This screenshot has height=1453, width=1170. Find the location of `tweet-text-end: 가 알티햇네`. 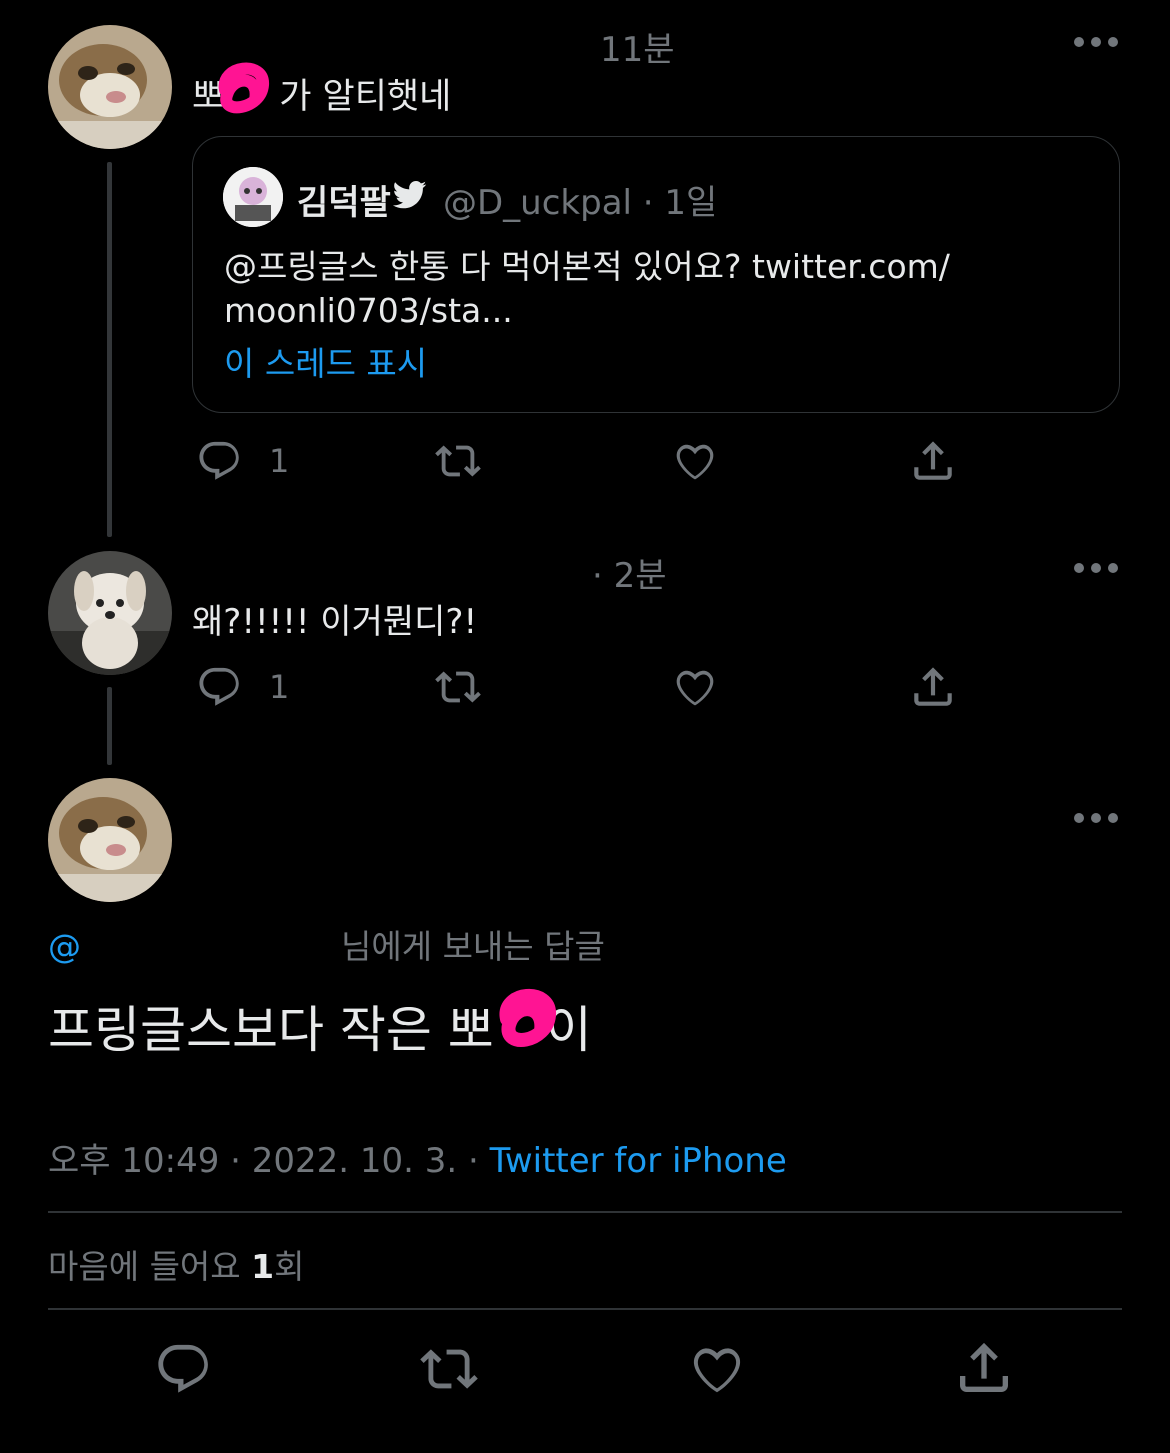

tweet-text-end: 가 알티햇네 is located at coordinates (365, 97).